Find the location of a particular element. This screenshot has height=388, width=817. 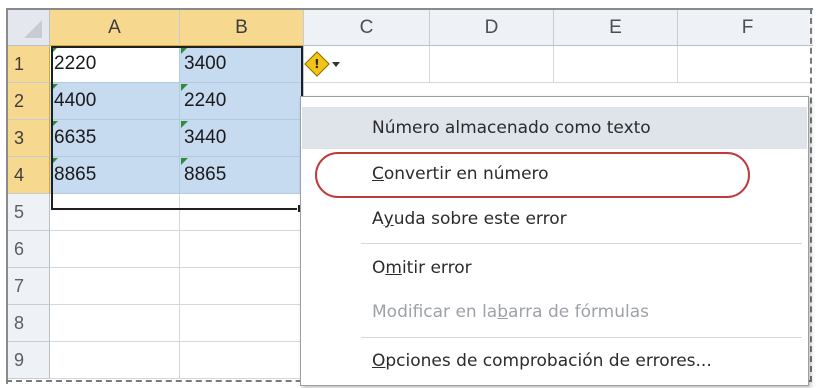

cell-a1: 2220 is located at coordinates (115, 64).